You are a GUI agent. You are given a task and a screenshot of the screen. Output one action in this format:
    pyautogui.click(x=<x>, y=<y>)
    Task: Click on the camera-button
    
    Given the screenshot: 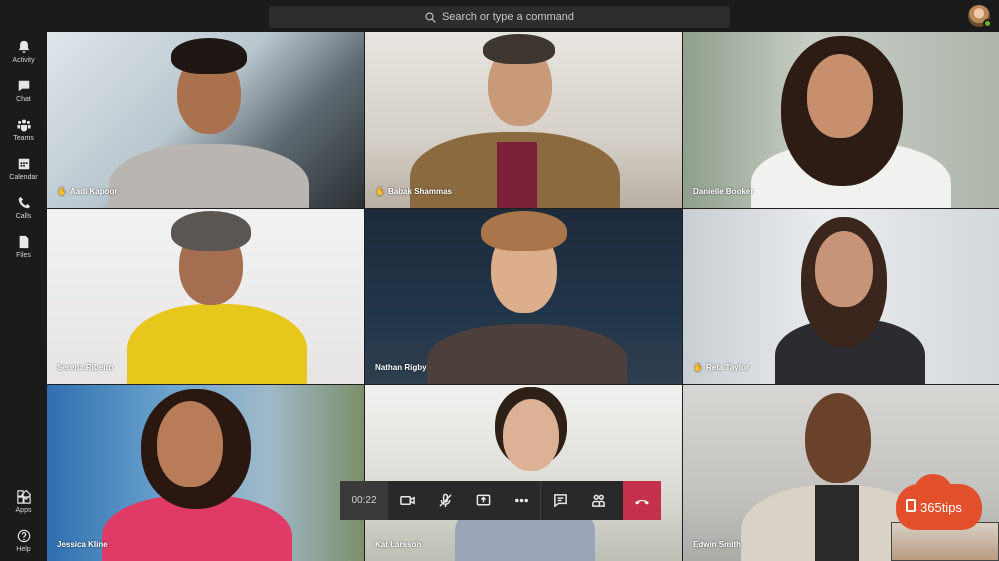 What is the action you would take?
    pyautogui.click(x=407, y=500)
    